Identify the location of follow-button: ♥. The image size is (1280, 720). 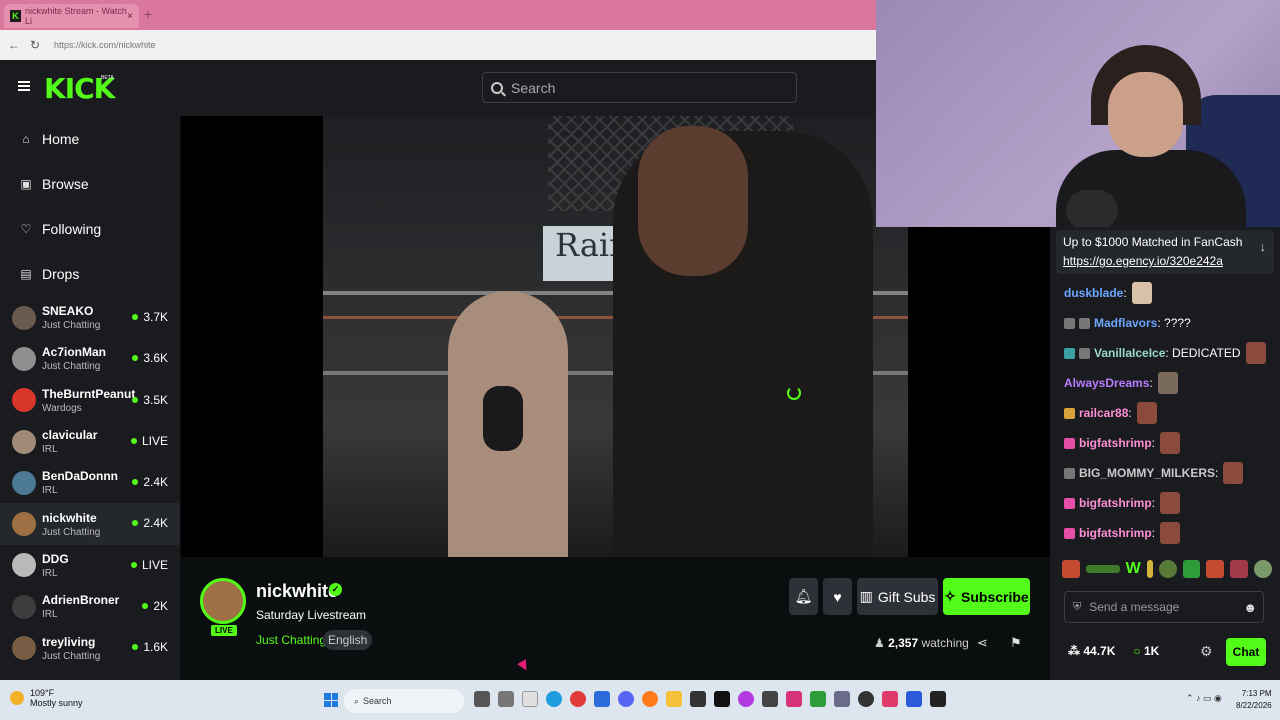
(837, 596).